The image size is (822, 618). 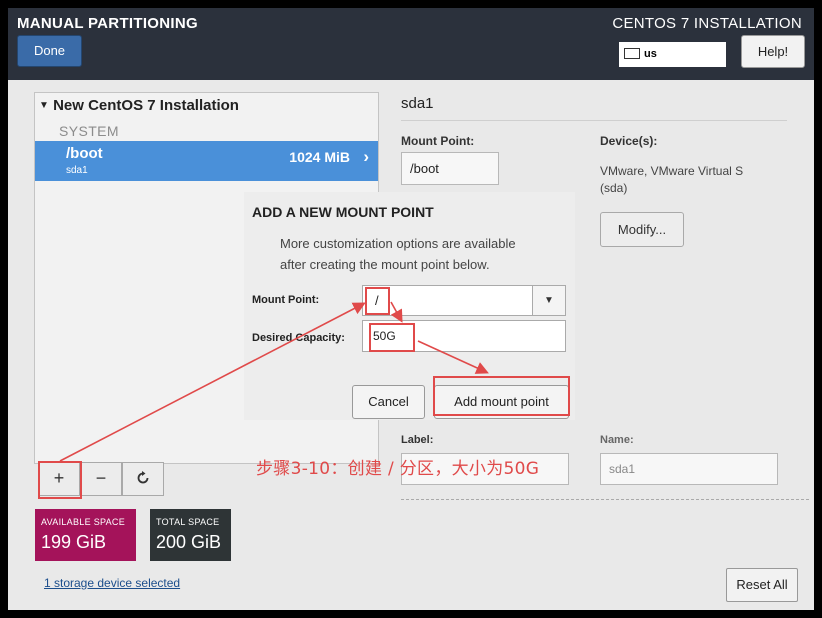 I want to click on annotation-text: 步骤3-10：创建 / 分区，大小为50G, so click(x=398, y=469).